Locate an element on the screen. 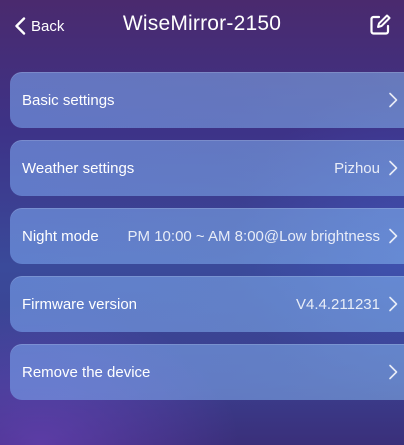 This screenshot has height=445, width=404. row-value: PM 10:00 ~ AM 8:00@Low brightness is located at coordinates (253, 236).